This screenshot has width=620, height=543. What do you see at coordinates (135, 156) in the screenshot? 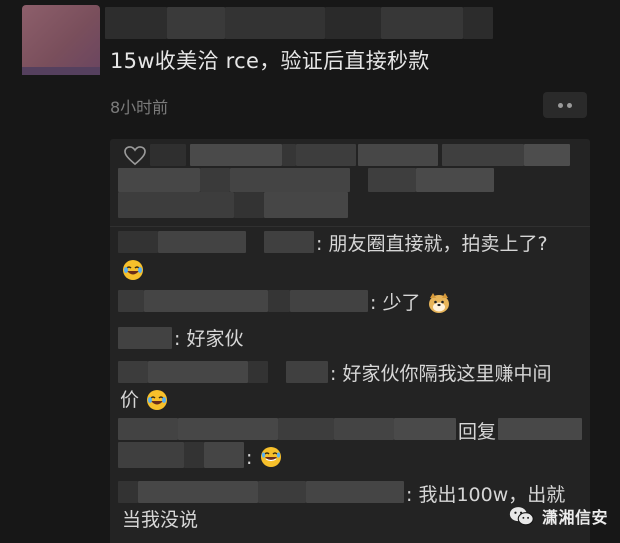
I see `heart-icon` at bounding box center [135, 156].